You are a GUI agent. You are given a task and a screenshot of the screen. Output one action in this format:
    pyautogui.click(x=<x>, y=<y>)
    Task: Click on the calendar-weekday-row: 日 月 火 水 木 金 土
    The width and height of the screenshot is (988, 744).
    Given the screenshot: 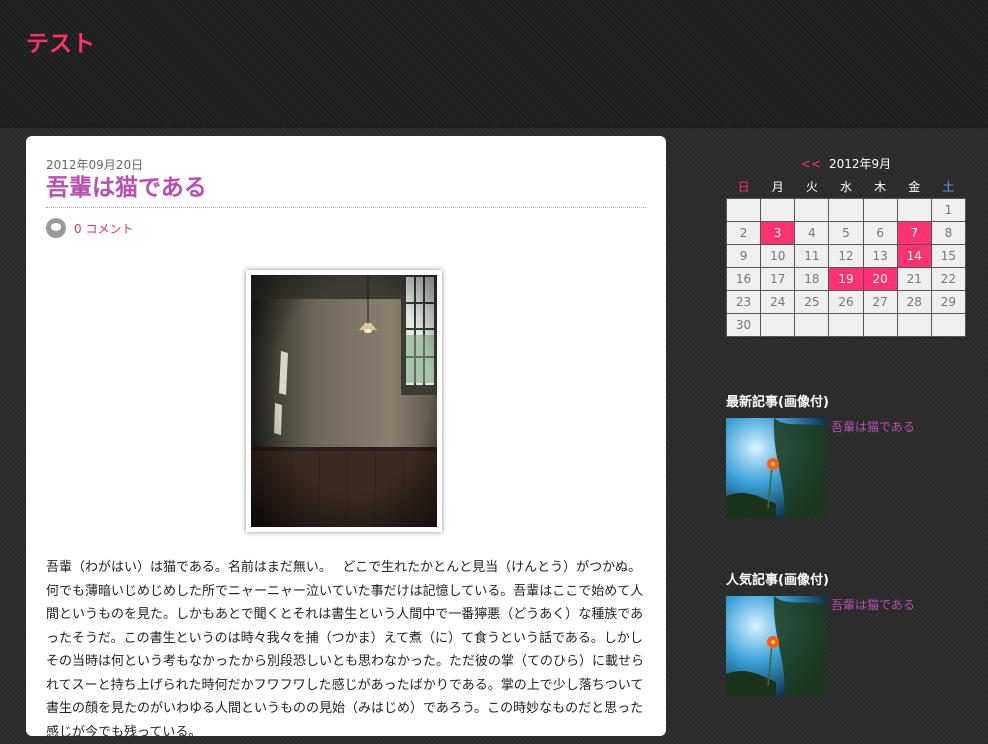 What is the action you would take?
    pyautogui.click(x=846, y=187)
    